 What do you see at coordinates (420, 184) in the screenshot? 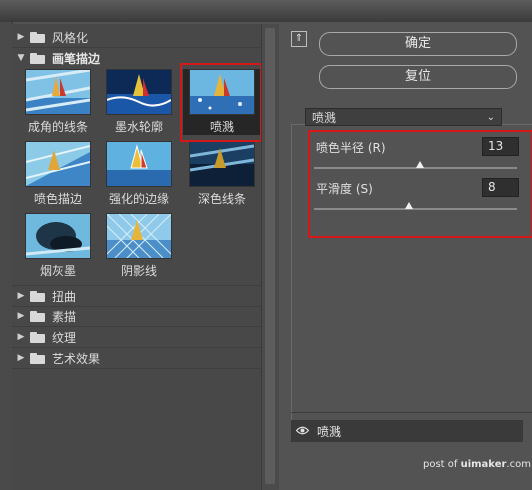
I see `params-highlight` at bounding box center [420, 184].